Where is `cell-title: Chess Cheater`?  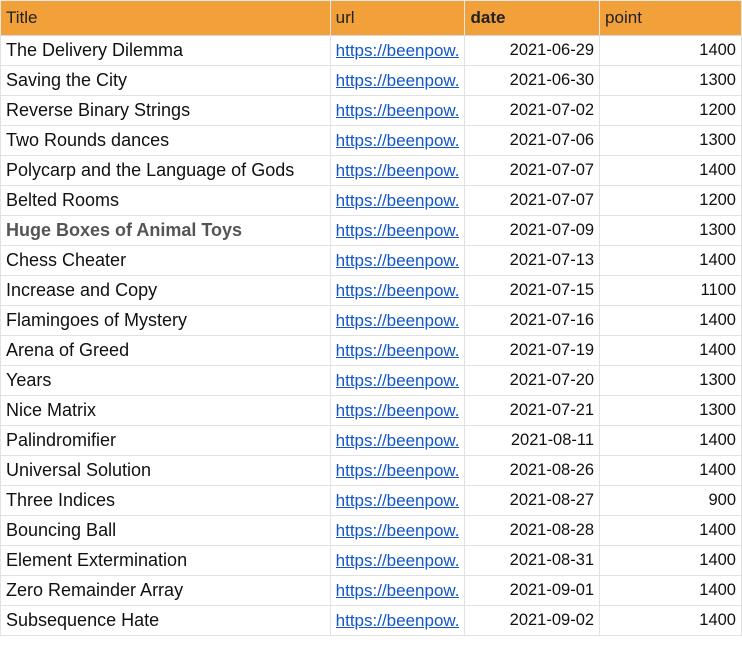
cell-title: Chess Cheater is located at coordinates (165, 260).